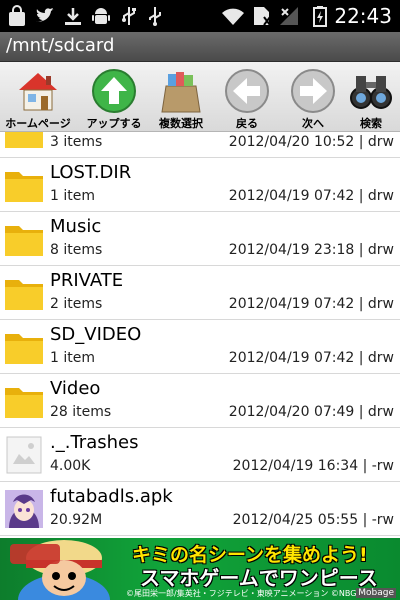 This screenshot has width=400, height=600. I want to click on up-label: アップする, so click(114, 123).